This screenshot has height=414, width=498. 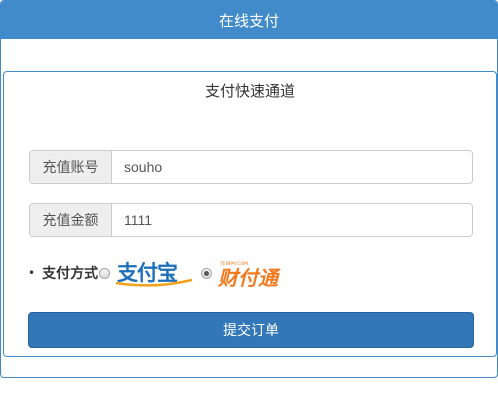 I want to click on amount-input, so click(x=292, y=220).